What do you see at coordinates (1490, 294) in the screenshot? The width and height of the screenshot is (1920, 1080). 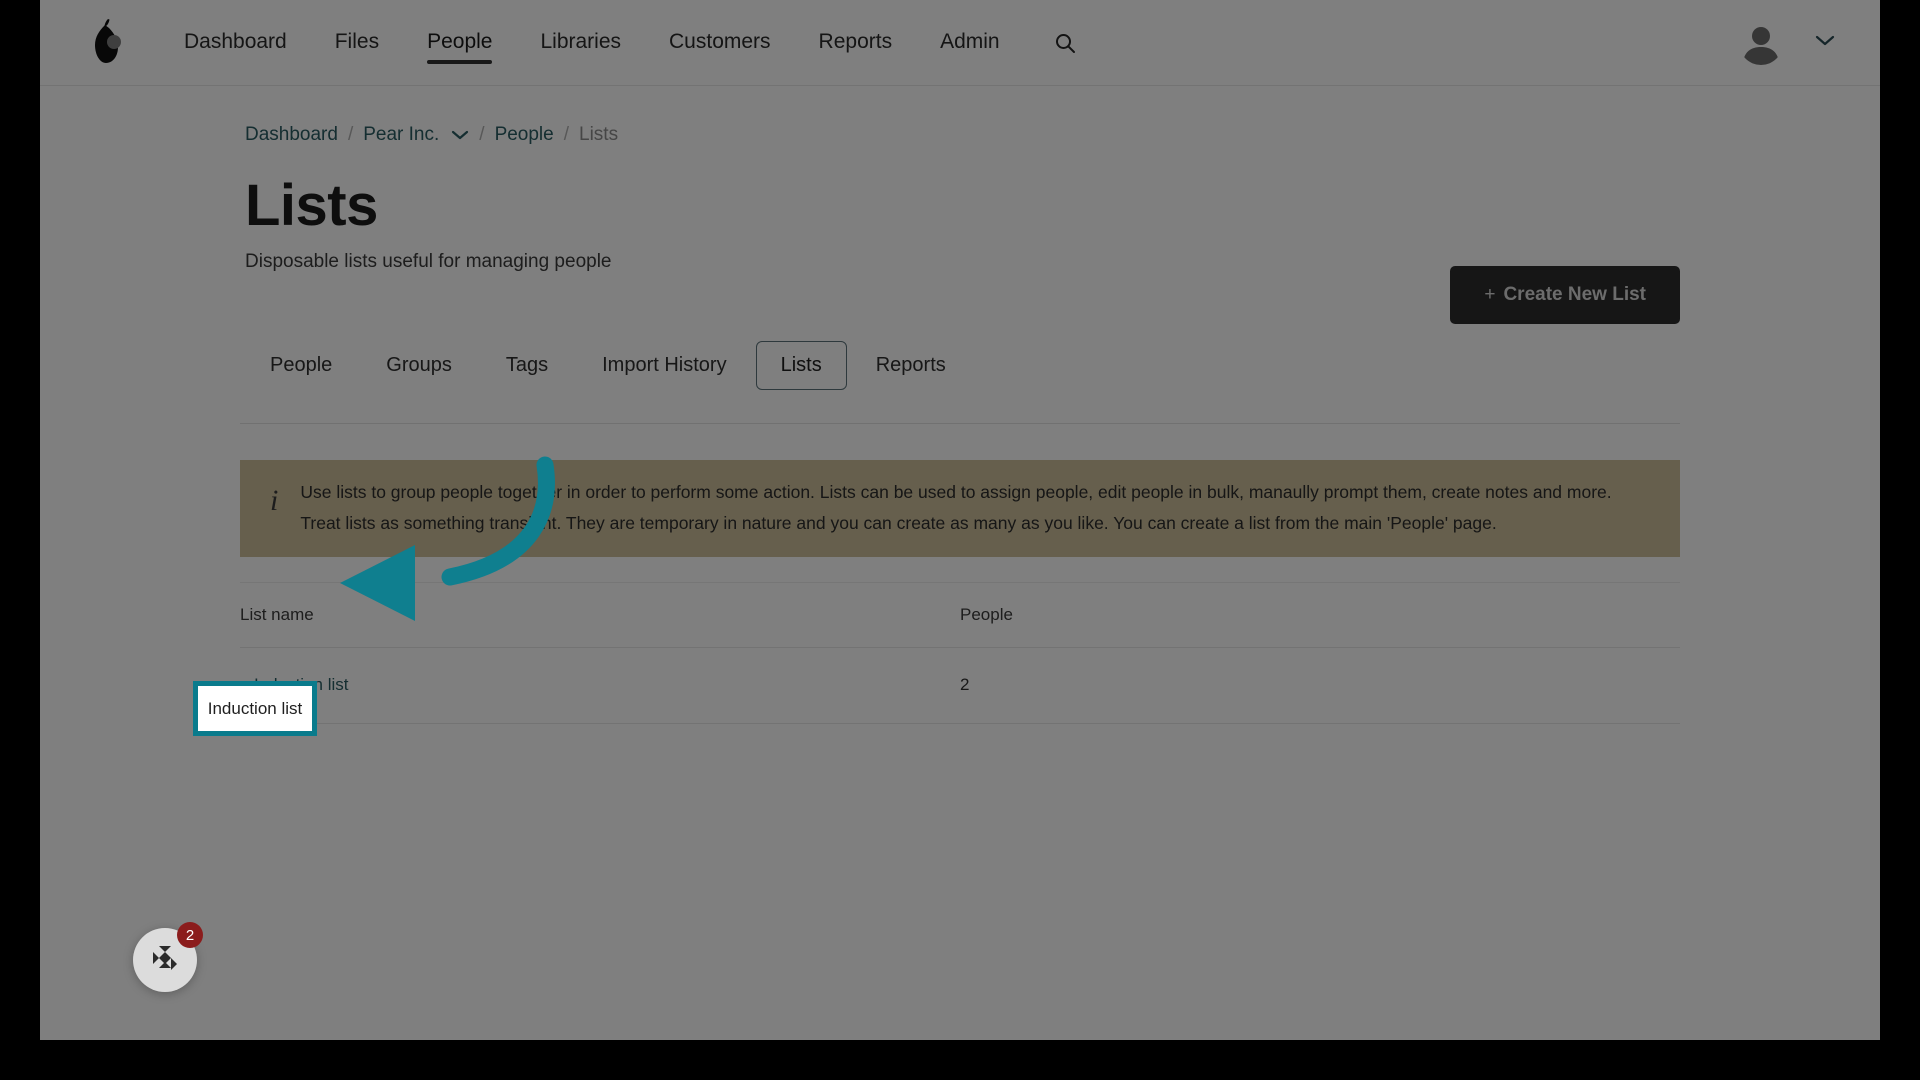 I see `plus-icon: +` at bounding box center [1490, 294].